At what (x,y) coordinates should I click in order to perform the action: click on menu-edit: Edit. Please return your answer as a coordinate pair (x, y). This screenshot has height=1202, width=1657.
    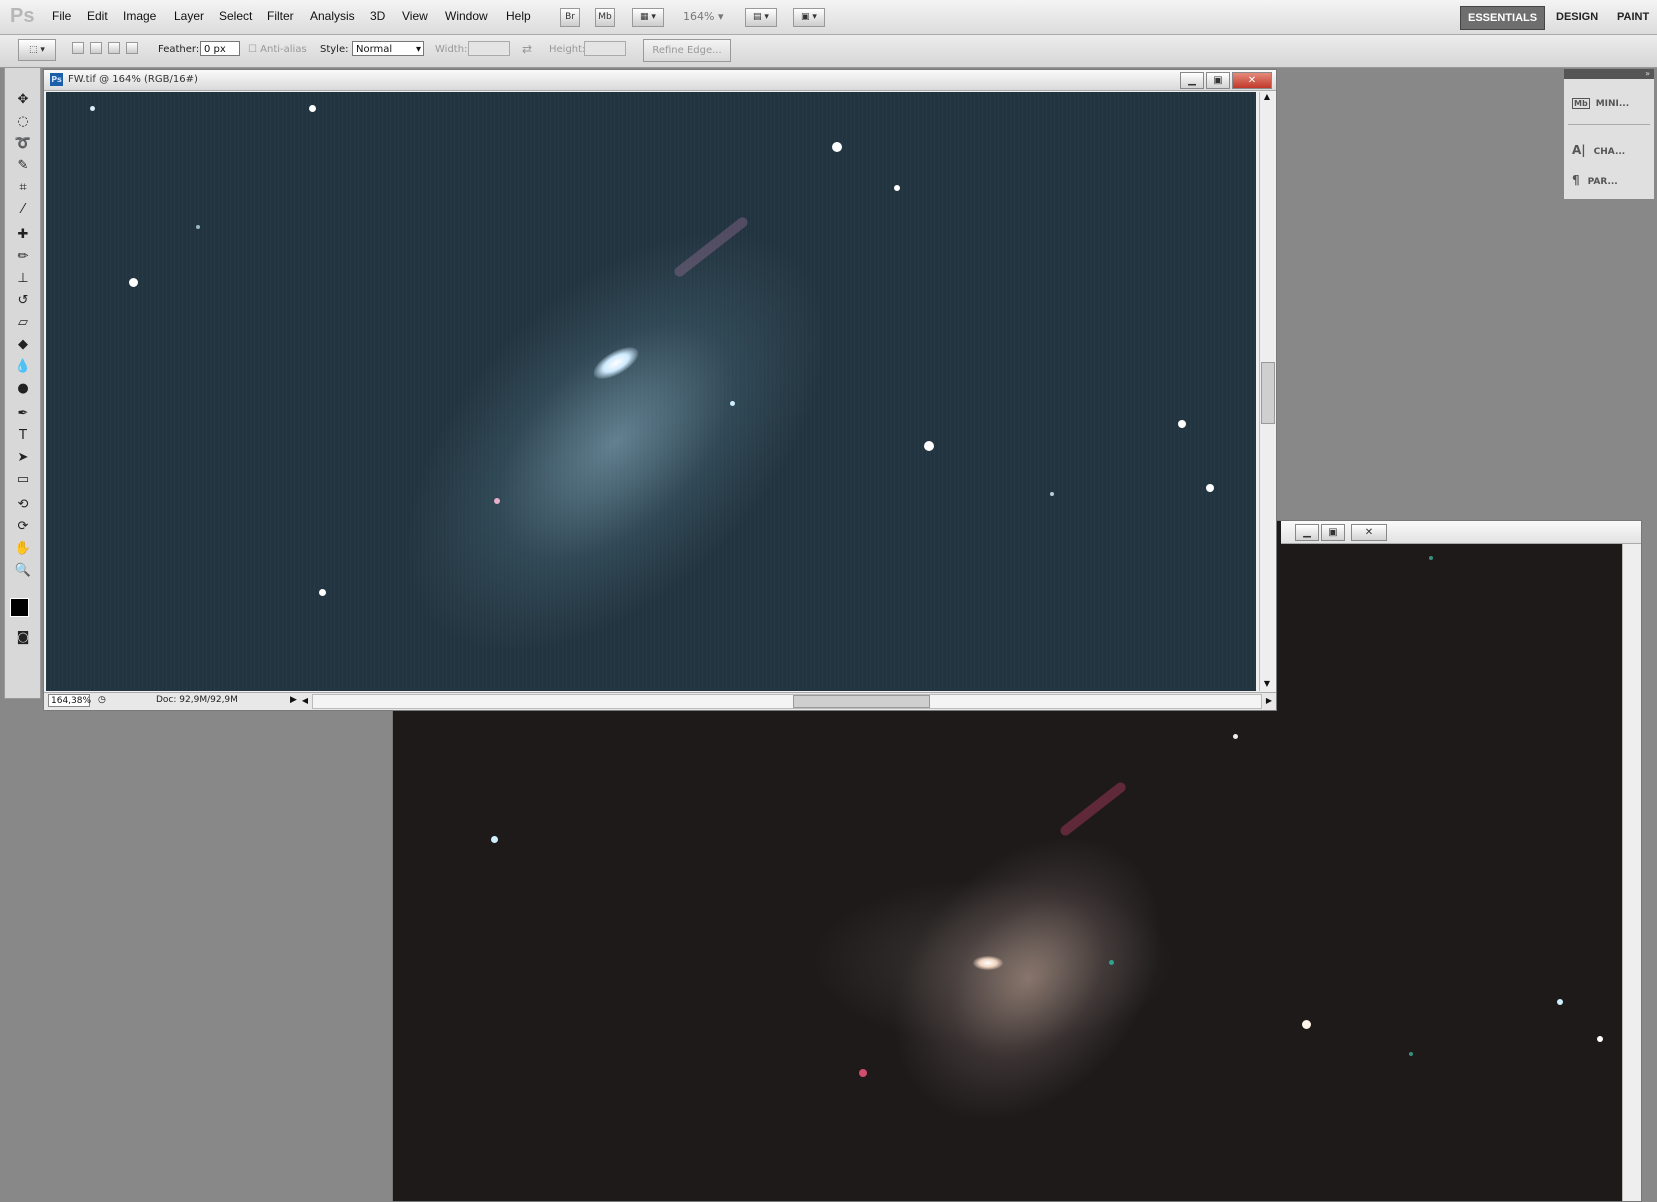
    Looking at the image, I should click on (97, 16).